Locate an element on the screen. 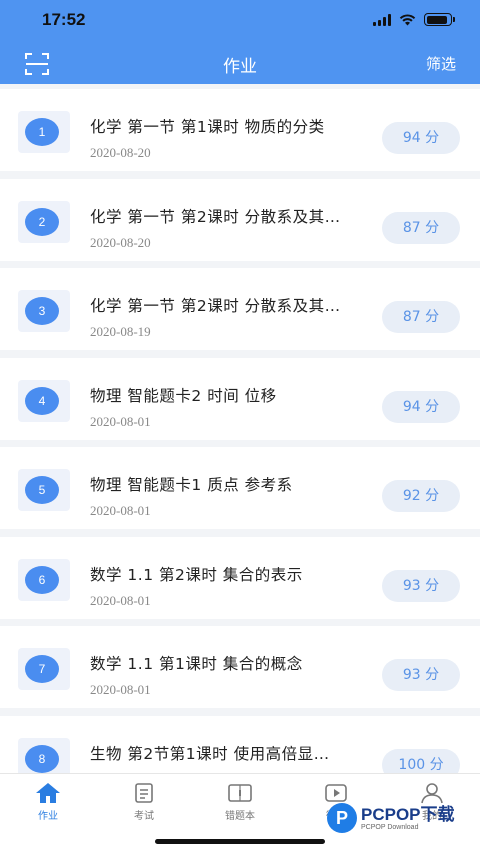  assignment-icon: 7 is located at coordinates (44, 669).